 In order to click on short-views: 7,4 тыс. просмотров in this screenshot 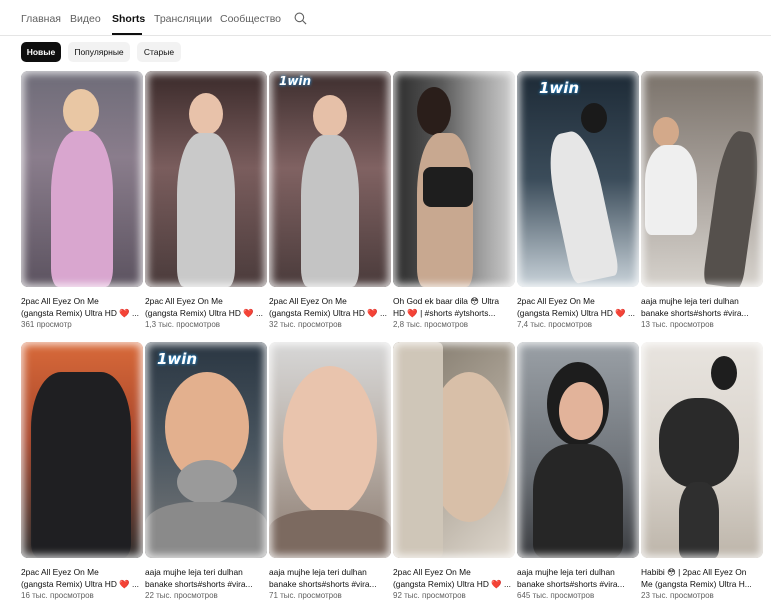, I will do `click(555, 324)`.